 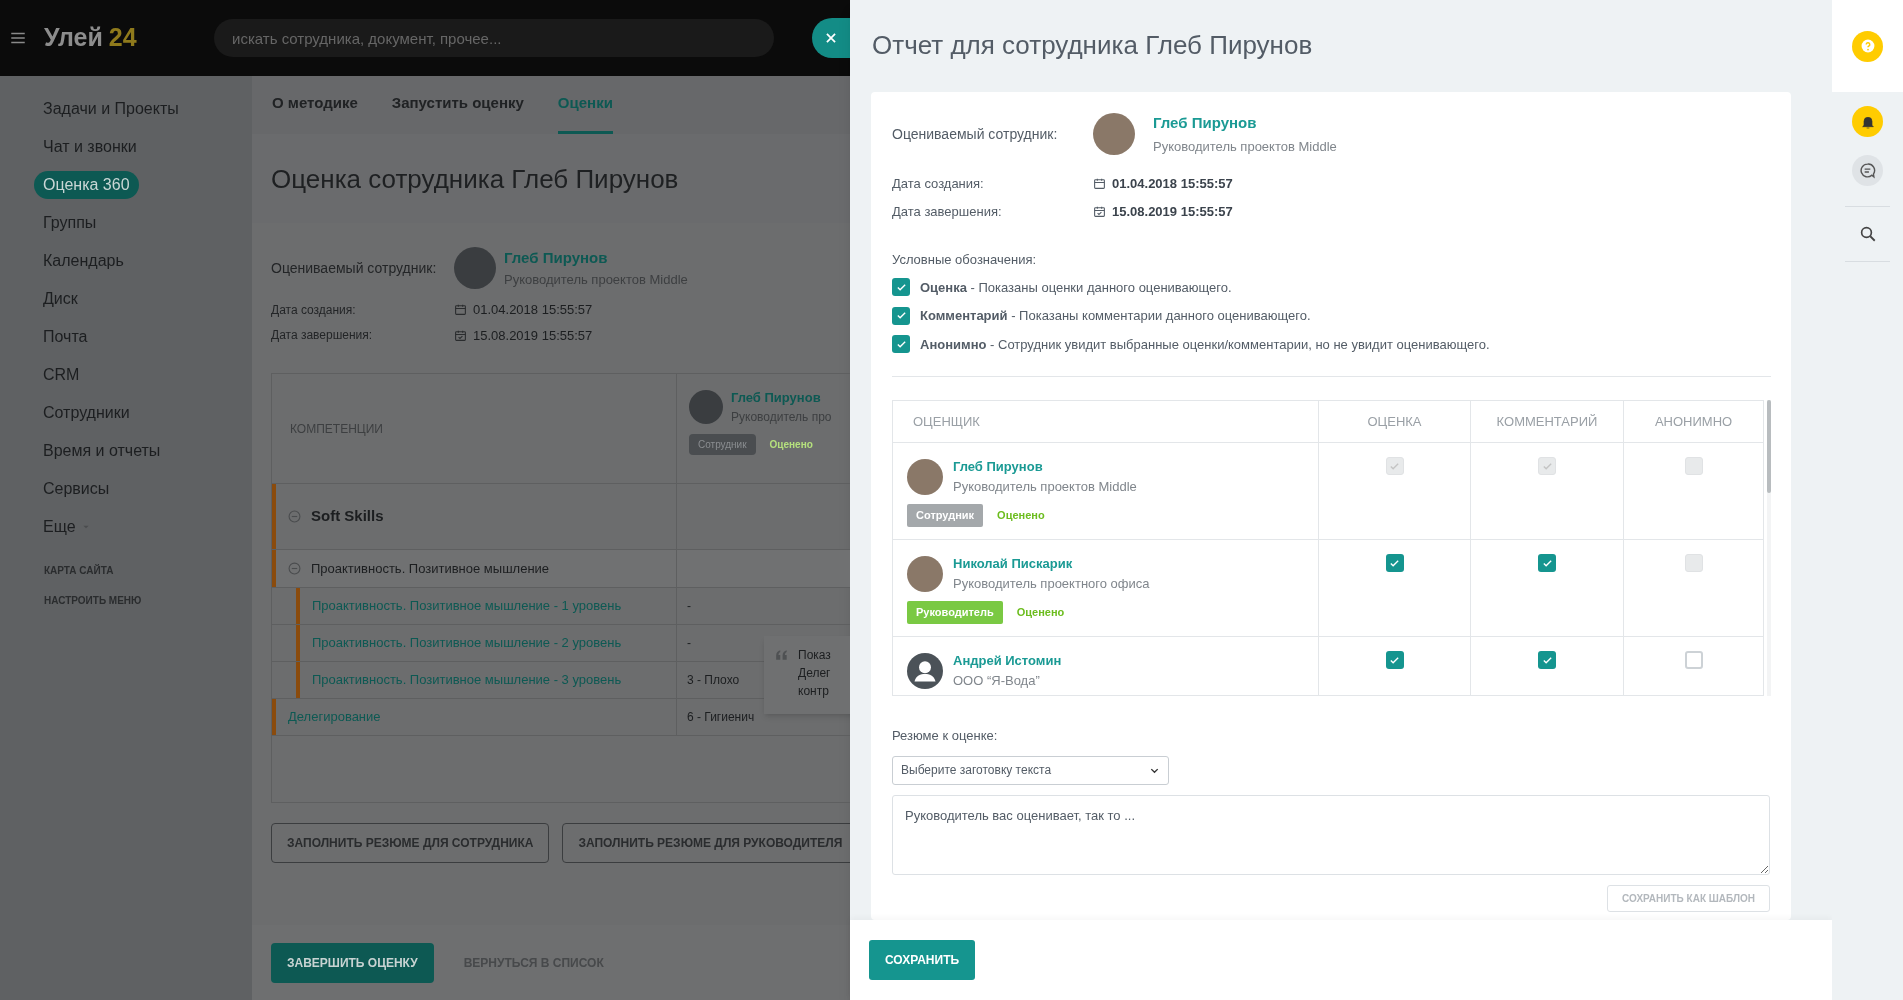 I want to click on date-value: 01.04.2018 15:55:57, so click(x=1172, y=184).